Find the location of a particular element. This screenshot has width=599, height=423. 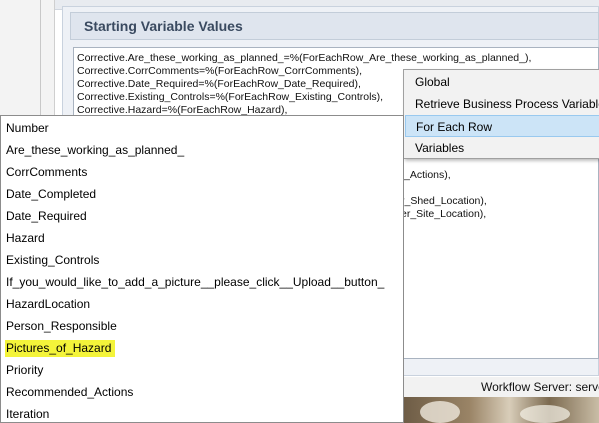

section-header: Starting Variable Values is located at coordinates (334, 26).